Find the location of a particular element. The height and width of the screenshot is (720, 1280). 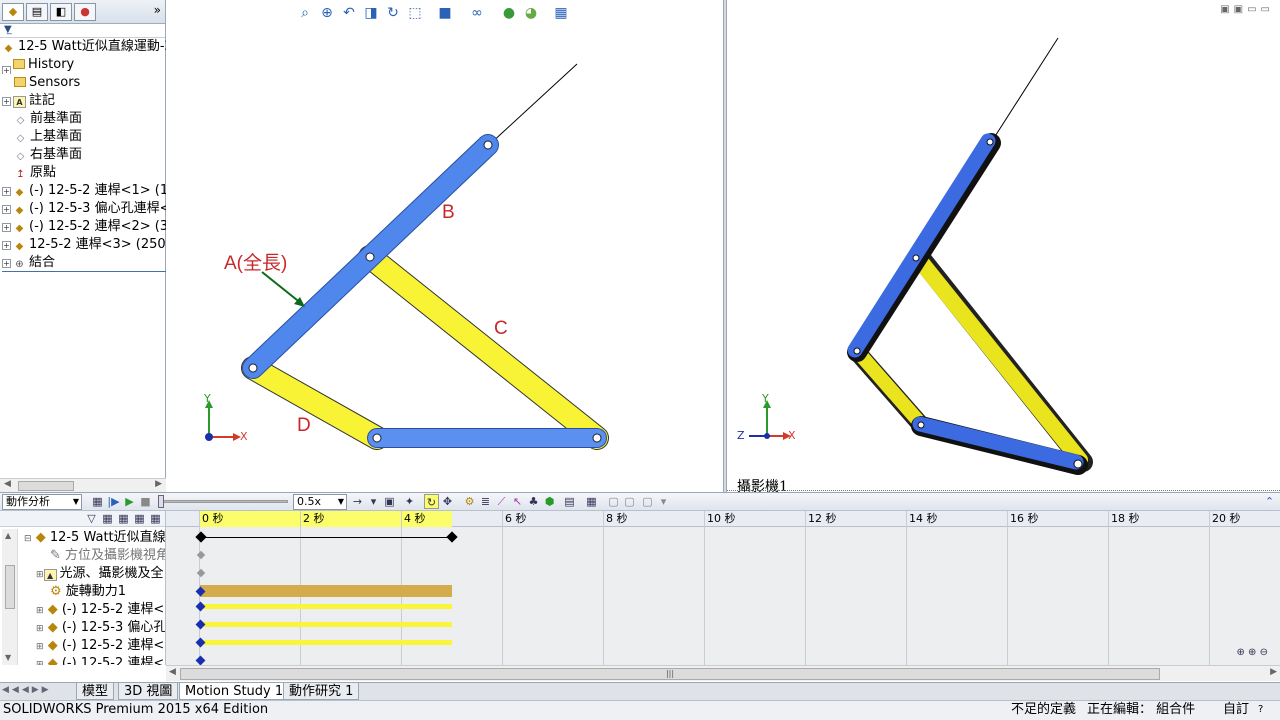

tree-item-mates: + ⊕ 結合 is located at coordinates (84, 263).